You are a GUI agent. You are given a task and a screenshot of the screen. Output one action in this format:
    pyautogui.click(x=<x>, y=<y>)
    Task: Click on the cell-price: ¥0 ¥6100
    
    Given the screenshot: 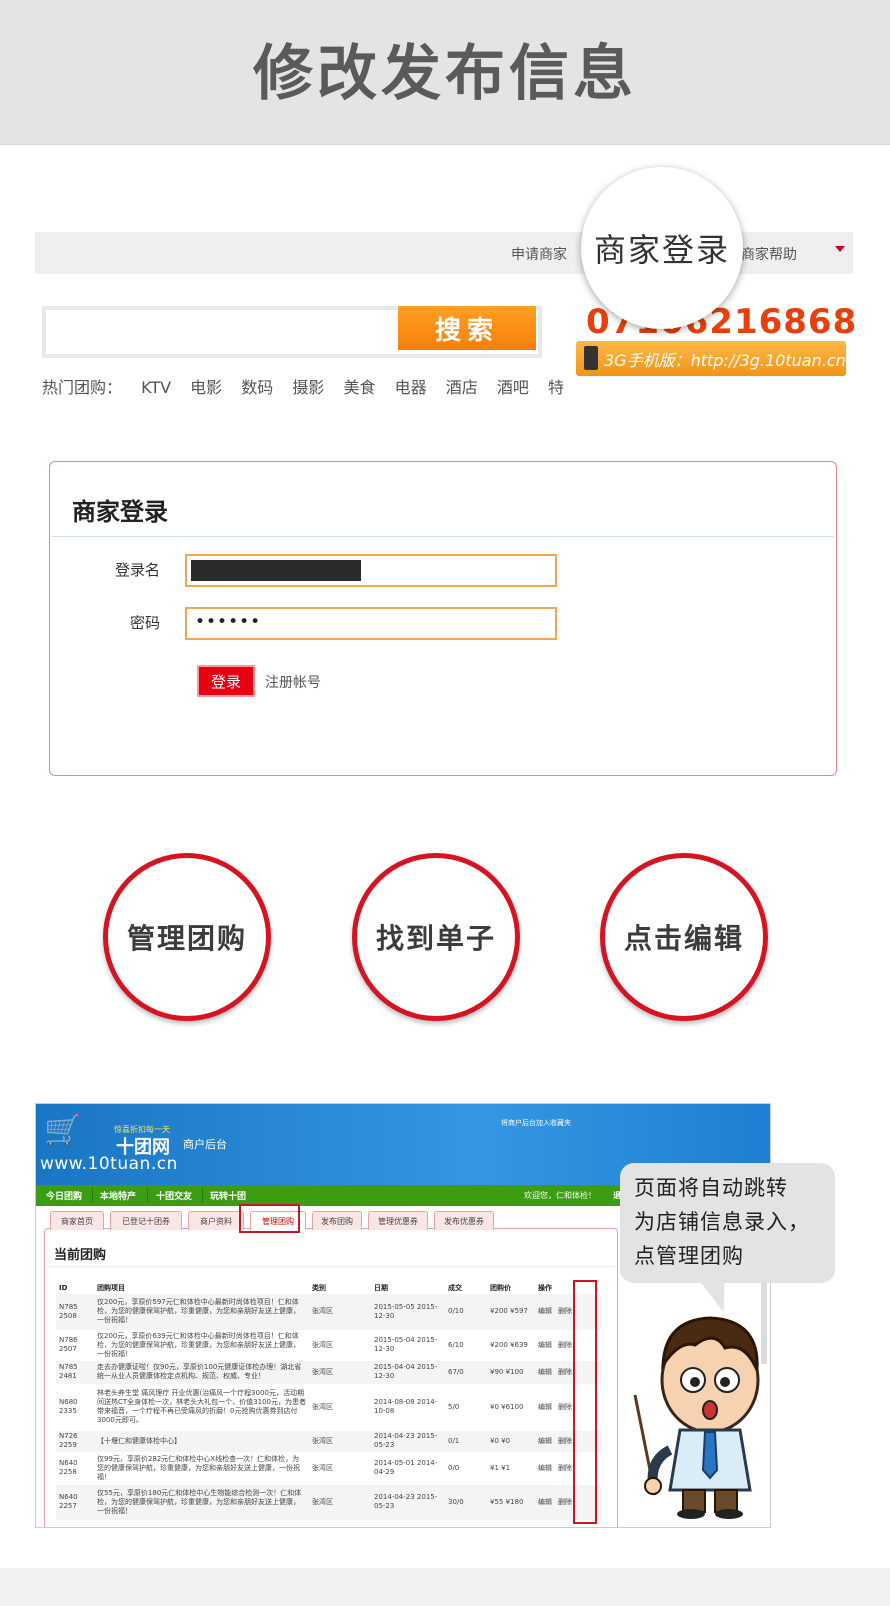 What is the action you would take?
    pyautogui.click(x=511, y=1407)
    